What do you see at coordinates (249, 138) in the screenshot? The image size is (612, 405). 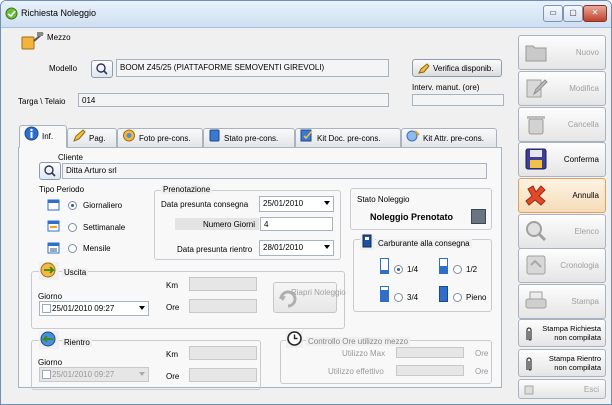 I see `tab-stato-pre-cons: Stato pre-cons.` at bounding box center [249, 138].